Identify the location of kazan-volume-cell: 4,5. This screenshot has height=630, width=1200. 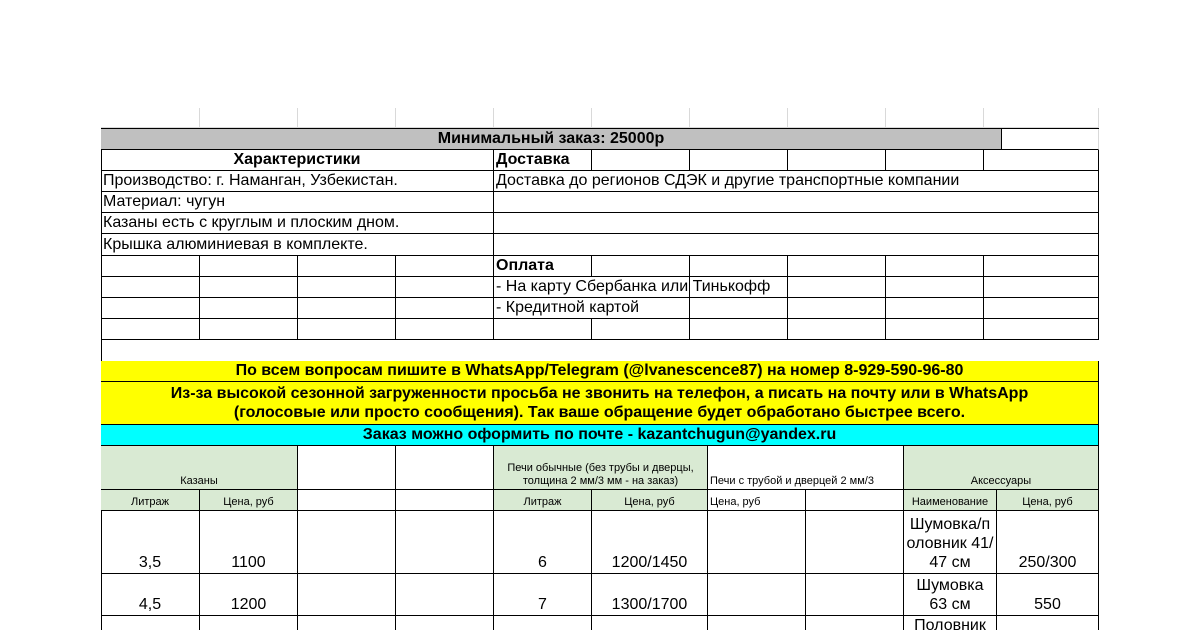
(150, 595).